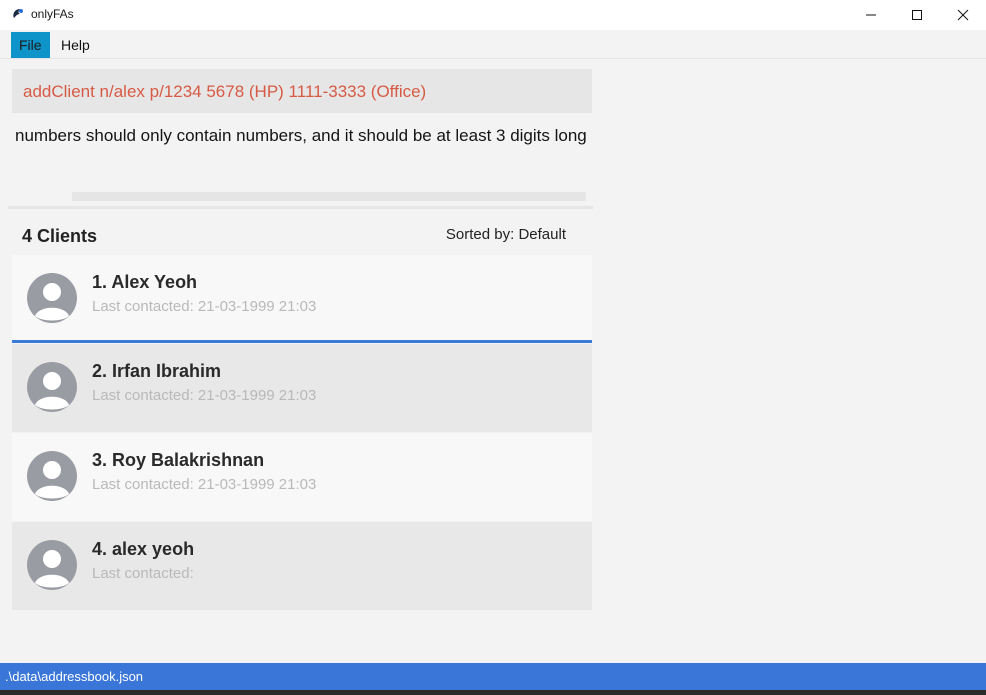 The height and width of the screenshot is (695, 986). Describe the element at coordinates (74, 676) in the screenshot. I see `data-file-path: .\data\addressbook.json` at that location.